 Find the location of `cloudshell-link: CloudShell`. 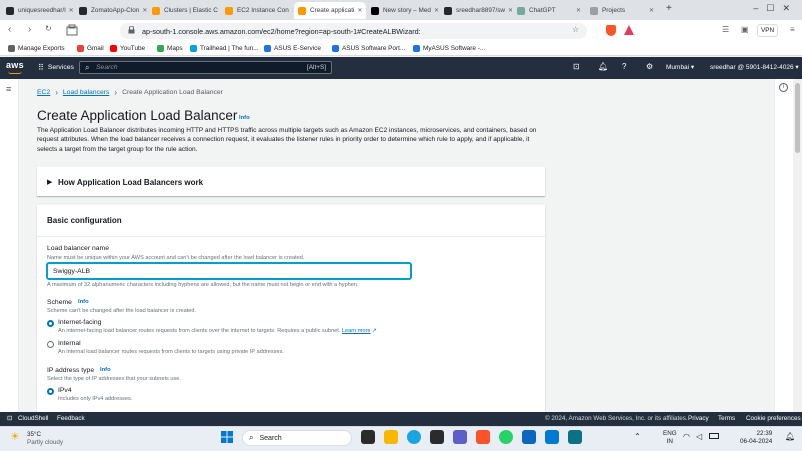

cloudshell-link: CloudShell is located at coordinates (33, 418).